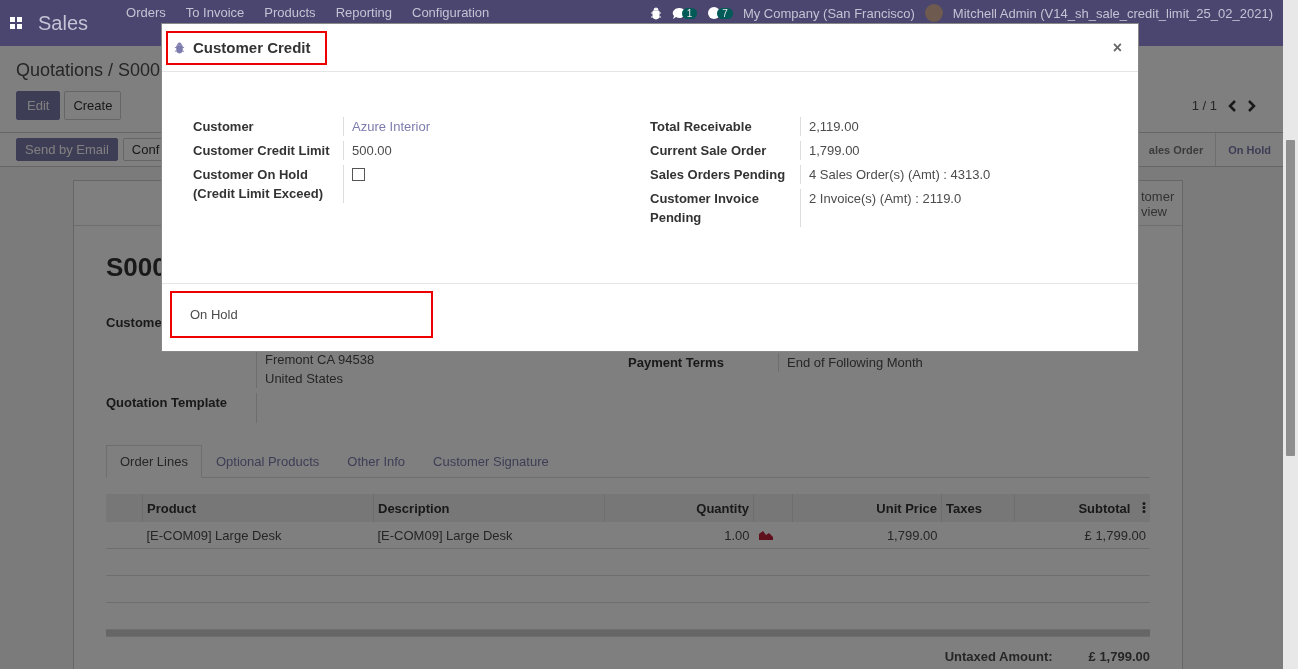 The height and width of the screenshot is (669, 1298). I want to click on field-value: 2,119.00, so click(834, 126).